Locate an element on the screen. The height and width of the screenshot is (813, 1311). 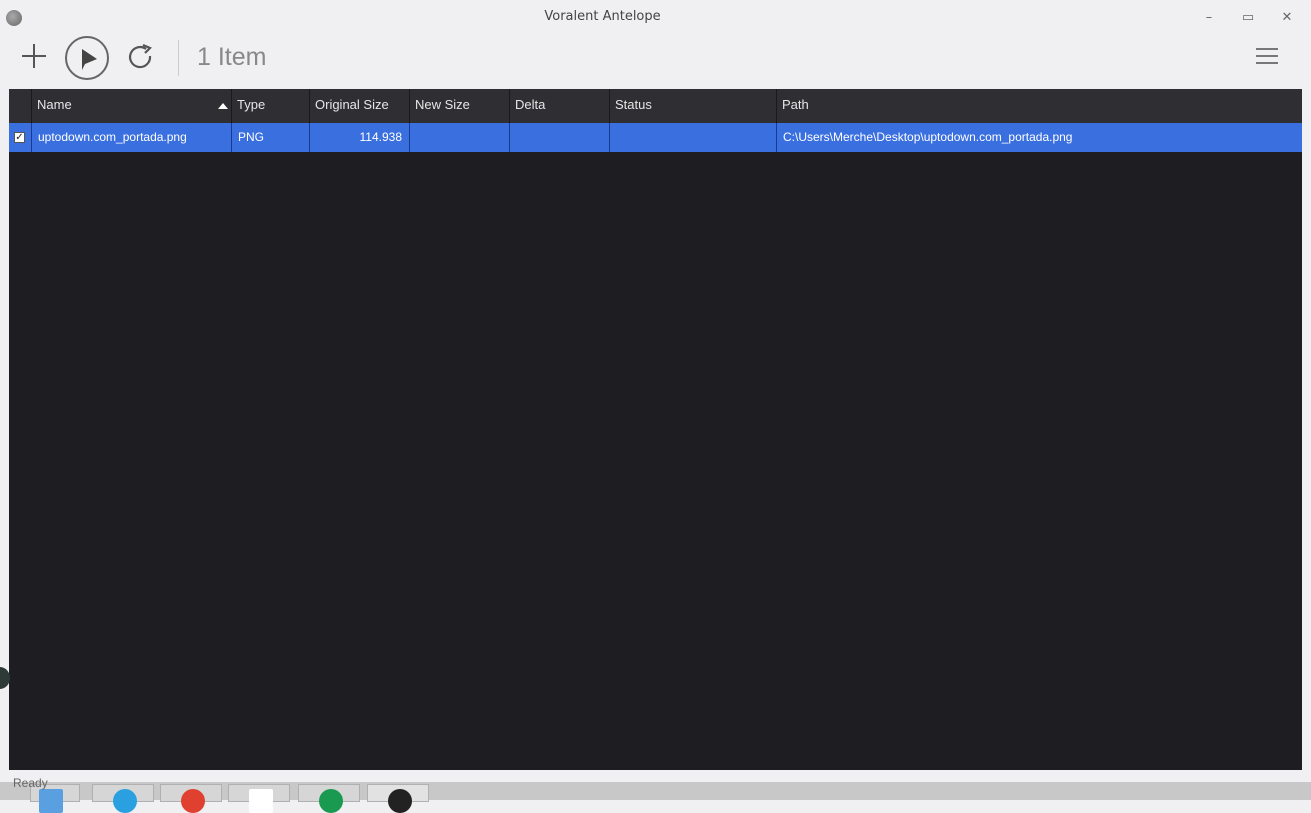
hamburger-menu-icon is located at coordinates (1267, 57).